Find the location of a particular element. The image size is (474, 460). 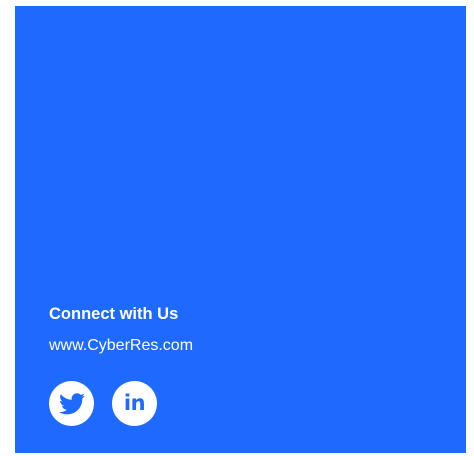

twitter-button is located at coordinates (71, 403).